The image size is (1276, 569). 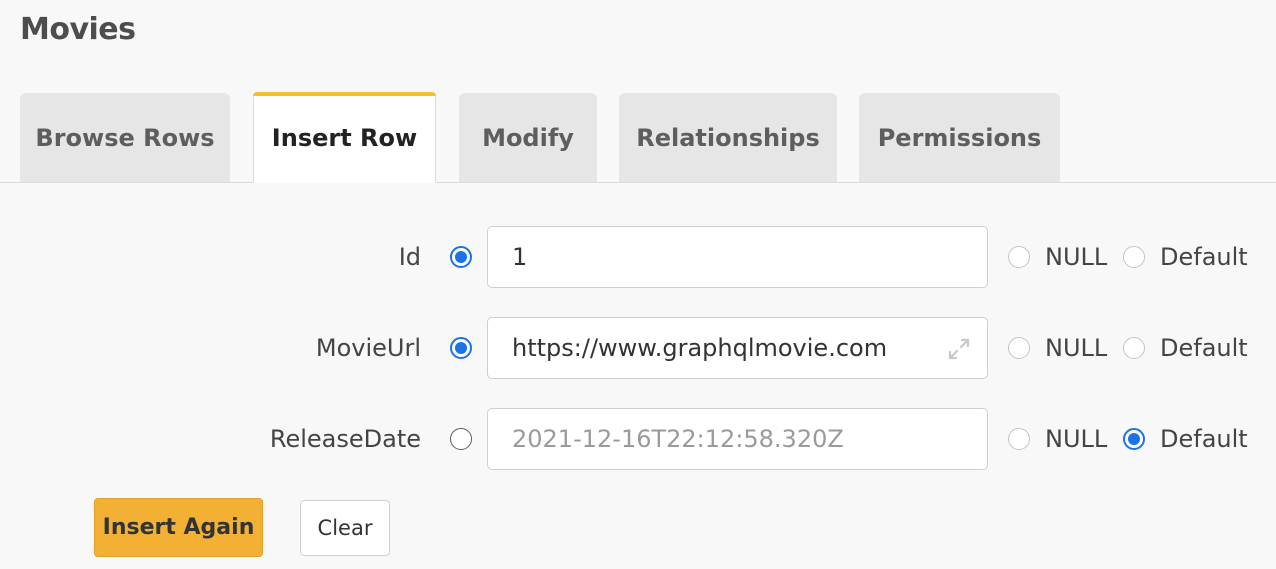 I want to click on tab-label: Relationships, so click(x=728, y=137).